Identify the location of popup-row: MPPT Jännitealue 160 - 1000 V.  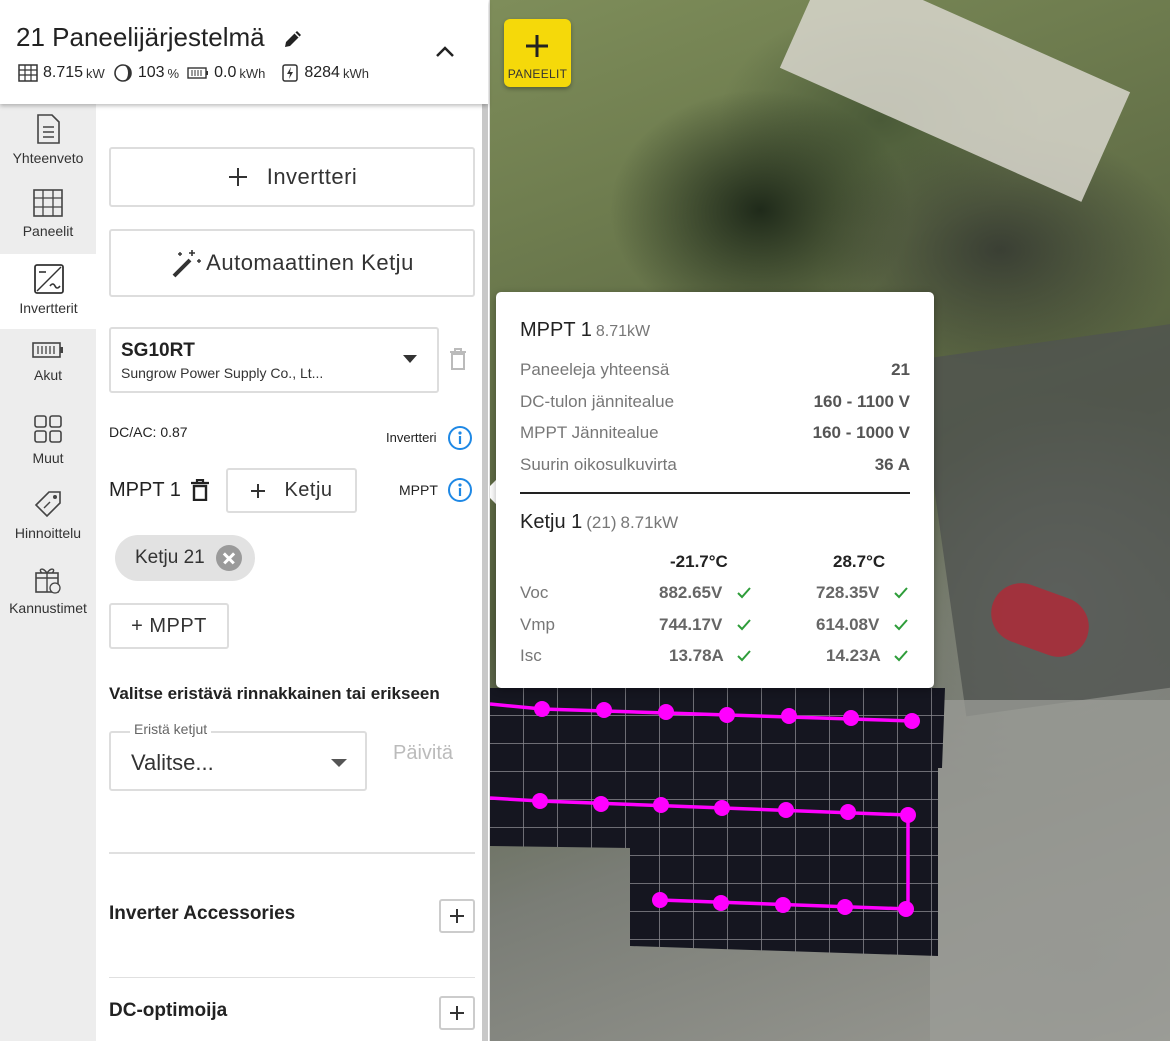
(715, 432).